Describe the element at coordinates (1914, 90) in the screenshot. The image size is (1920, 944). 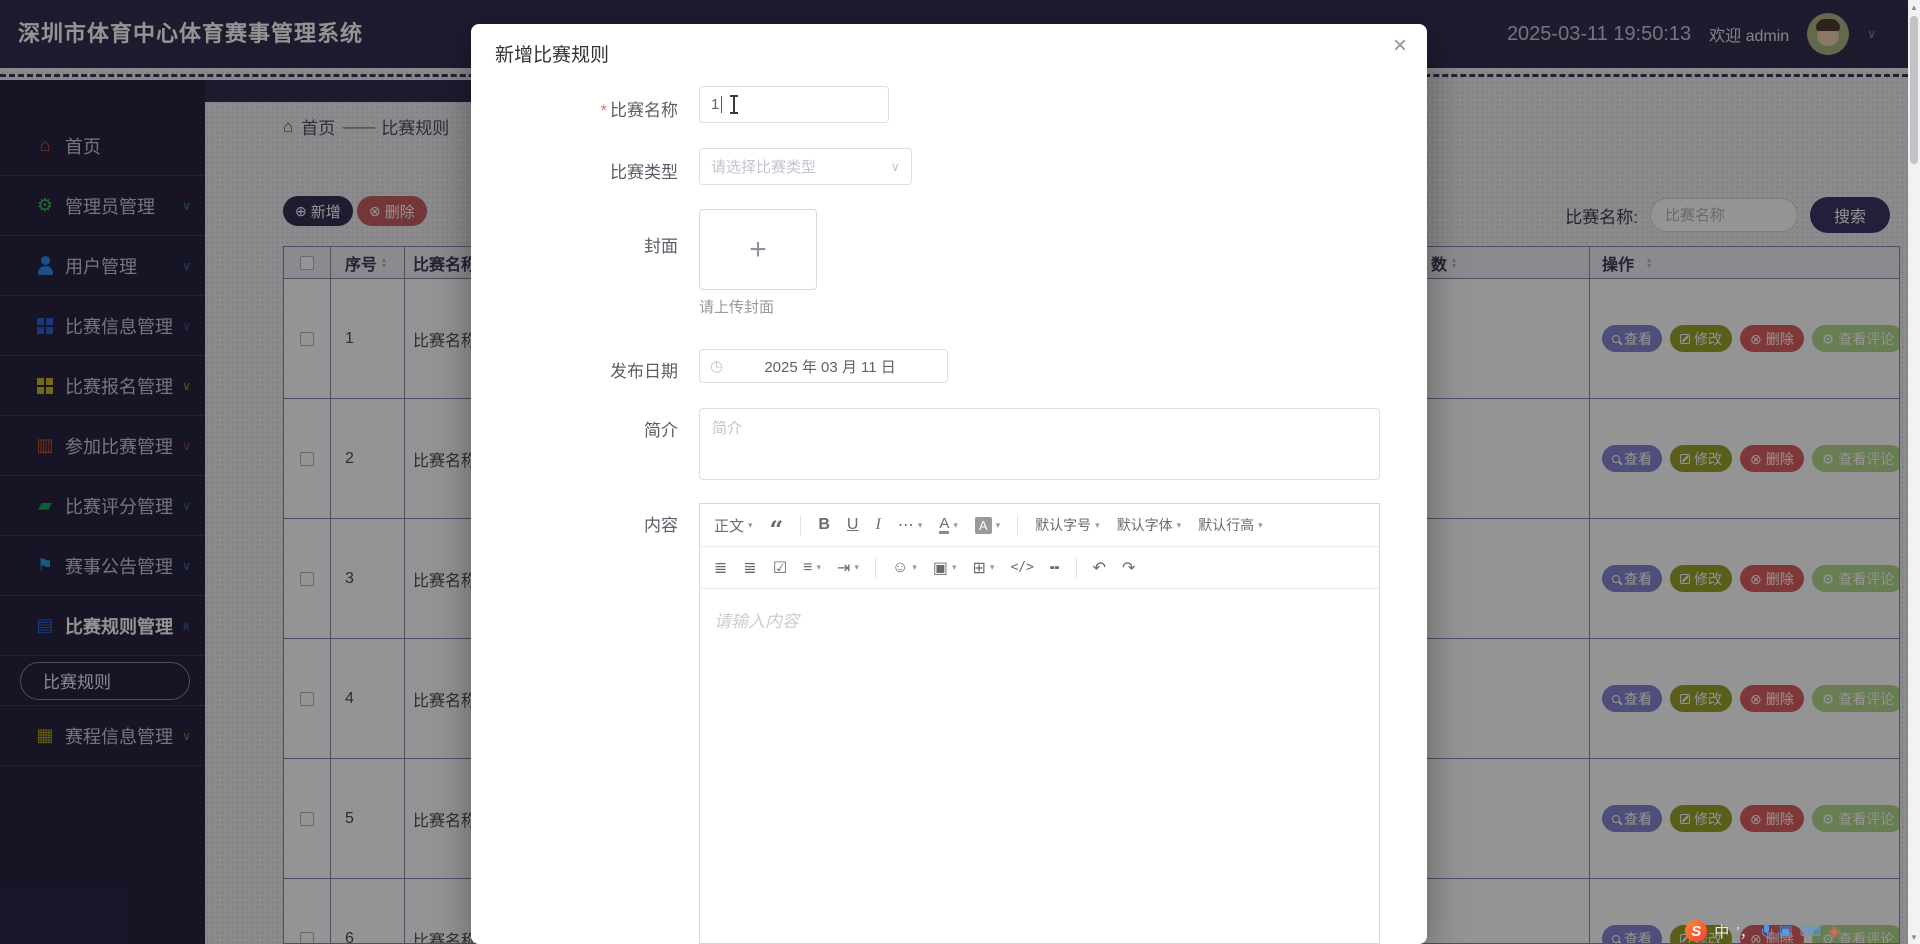
I see `scrollbar-thumb` at that location.